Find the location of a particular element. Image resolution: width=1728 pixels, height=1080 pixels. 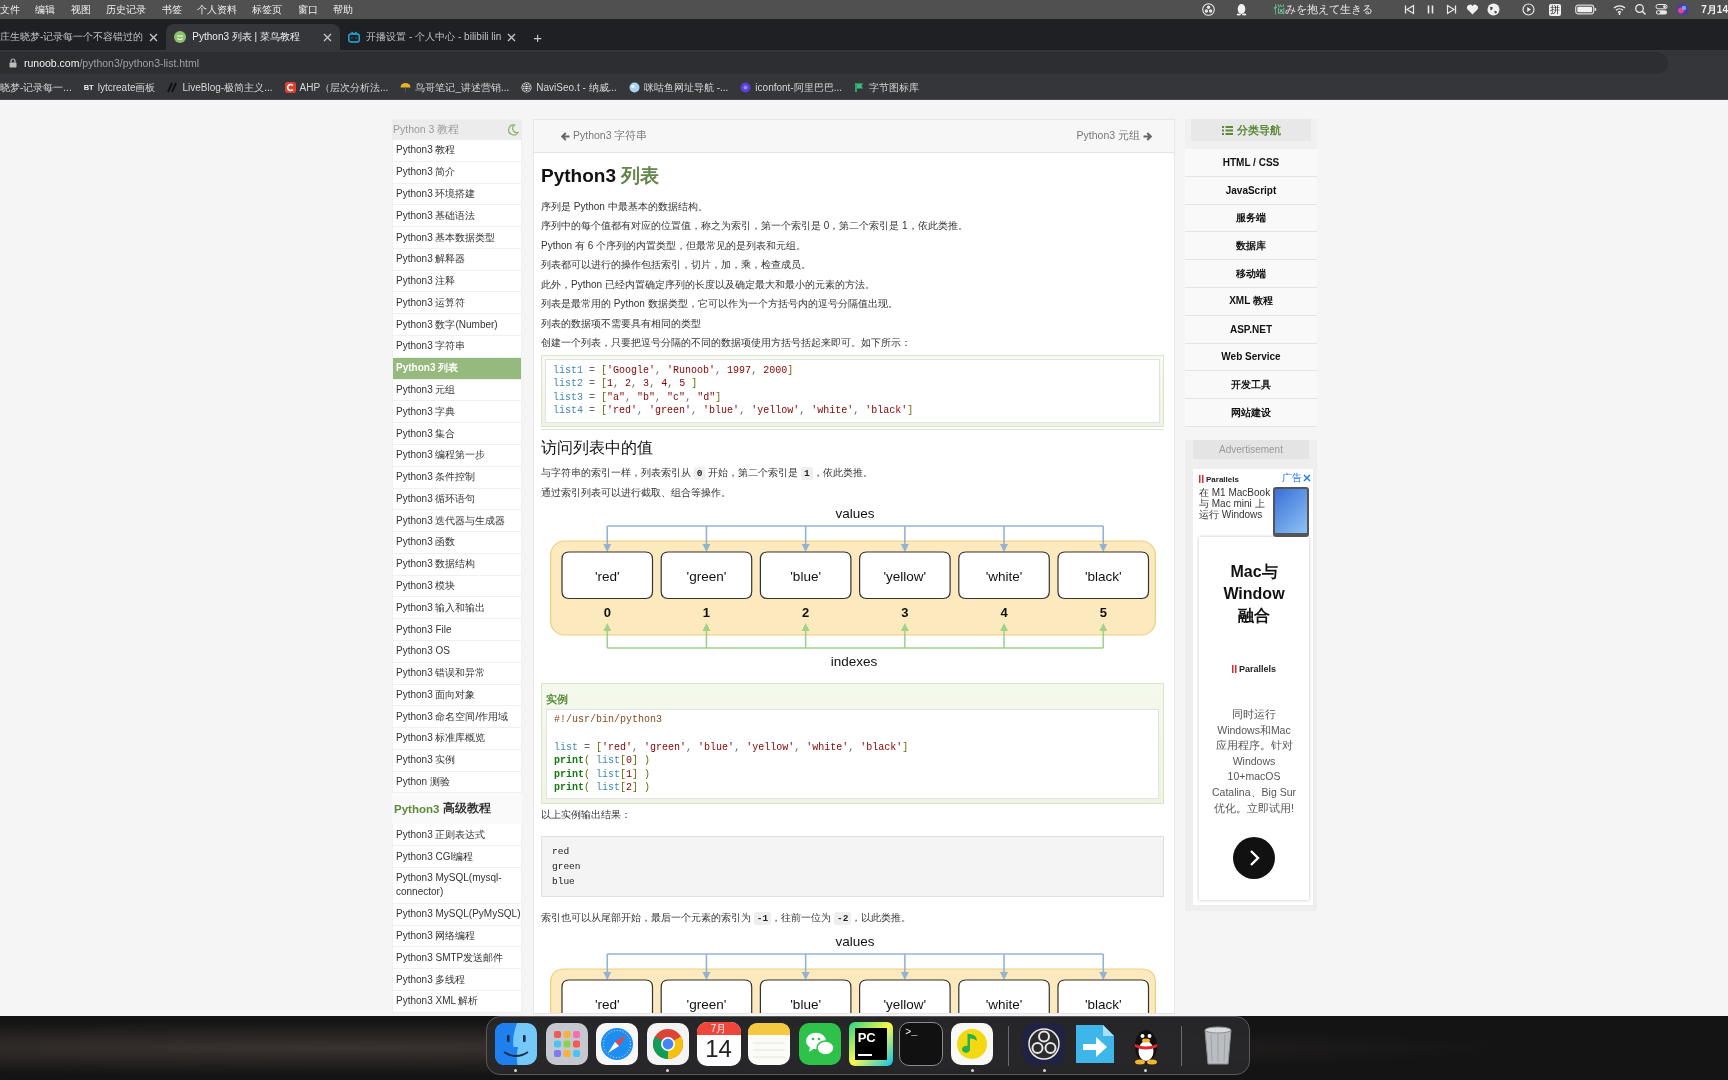

menu-item: 标签页 is located at coordinates (267, 9).